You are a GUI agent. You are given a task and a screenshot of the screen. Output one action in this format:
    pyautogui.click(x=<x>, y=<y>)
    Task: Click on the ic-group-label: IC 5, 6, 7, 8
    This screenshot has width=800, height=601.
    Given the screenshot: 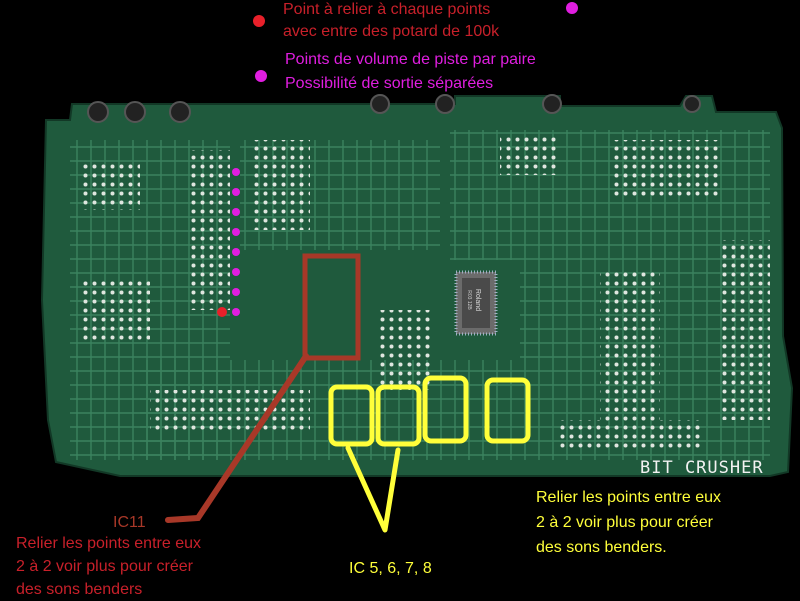 What is the action you would take?
    pyautogui.click(x=390, y=568)
    